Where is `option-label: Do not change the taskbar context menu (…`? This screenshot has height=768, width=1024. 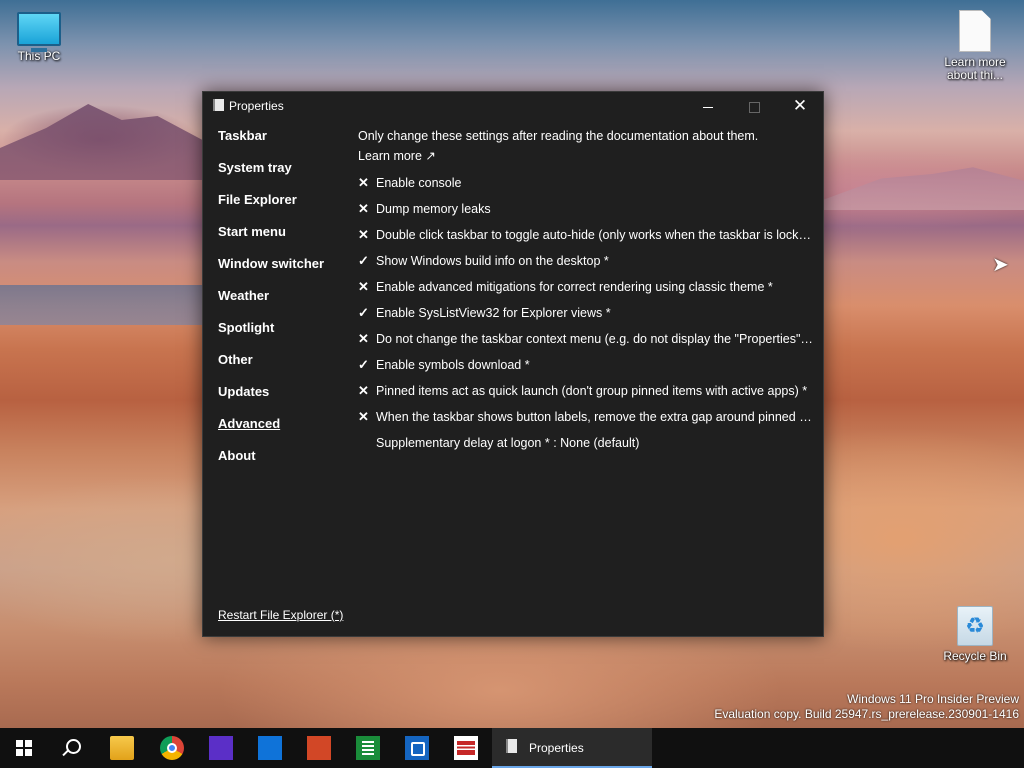 option-label: Do not change the taskbar context menu (… is located at coordinates (594, 339).